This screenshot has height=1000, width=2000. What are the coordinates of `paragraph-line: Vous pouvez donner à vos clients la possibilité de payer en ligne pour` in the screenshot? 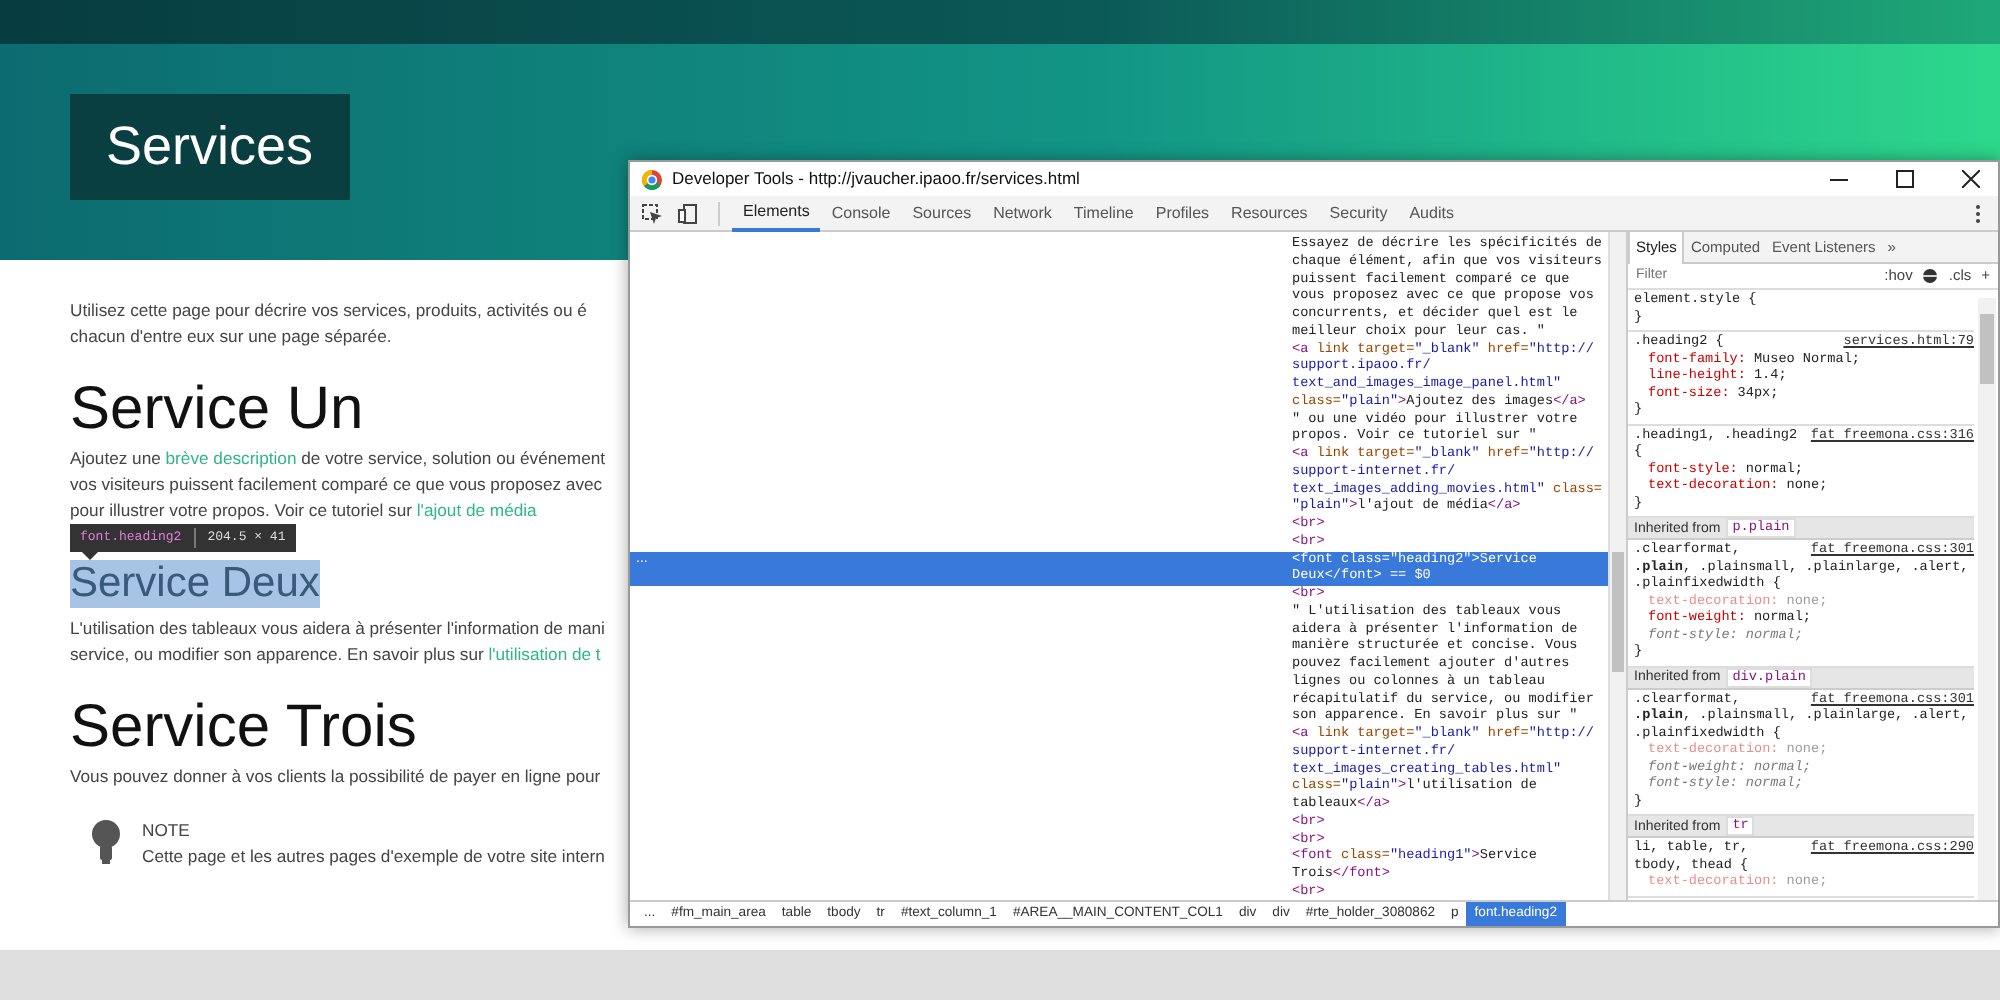 It's located at (335, 777).